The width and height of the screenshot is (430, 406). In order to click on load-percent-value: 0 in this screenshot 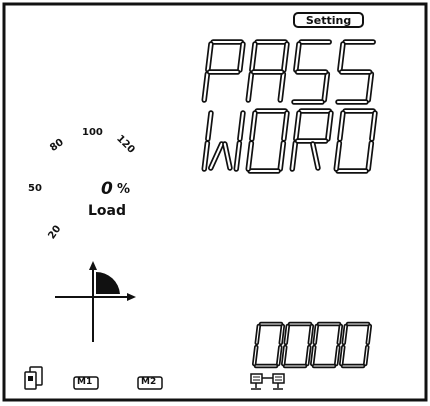, I will do `click(107, 189)`.